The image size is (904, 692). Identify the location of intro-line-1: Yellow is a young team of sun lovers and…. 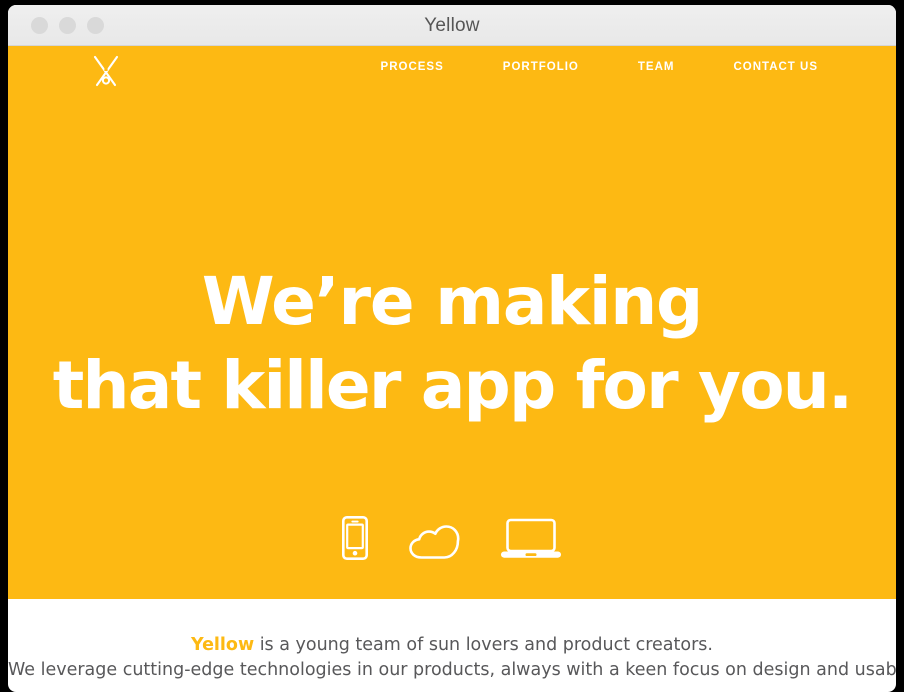
(452, 645).